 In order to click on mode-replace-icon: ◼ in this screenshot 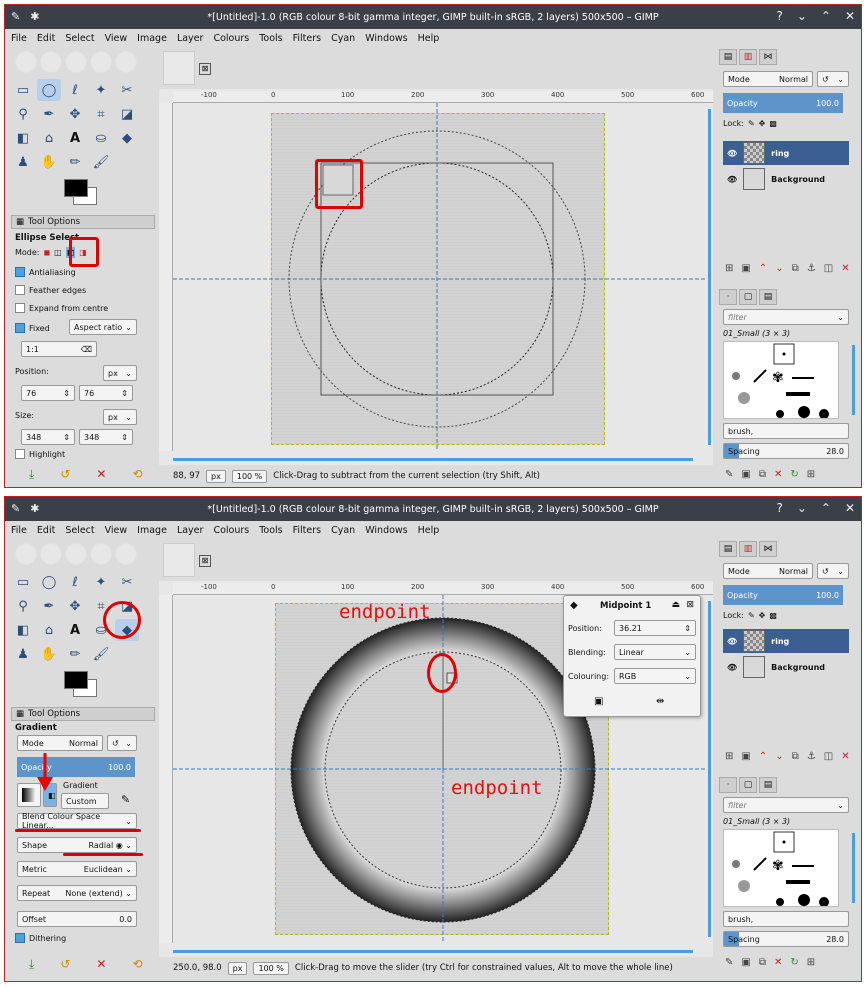, I will do `click(47, 252)`.